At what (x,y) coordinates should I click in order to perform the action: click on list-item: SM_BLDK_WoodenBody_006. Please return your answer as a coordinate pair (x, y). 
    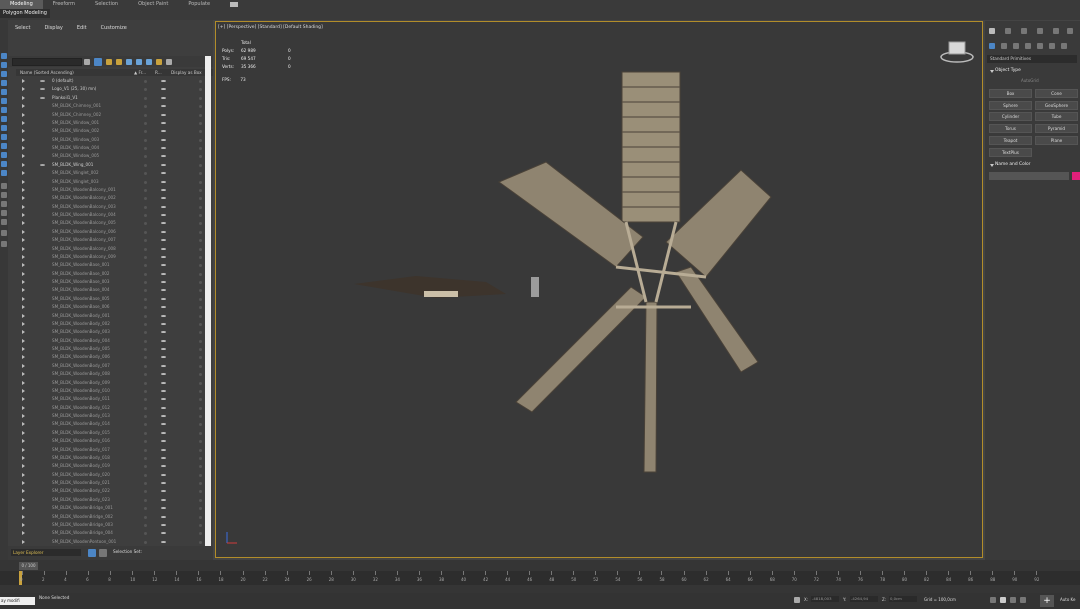
    Looking at the image, I should click on (114, 357).